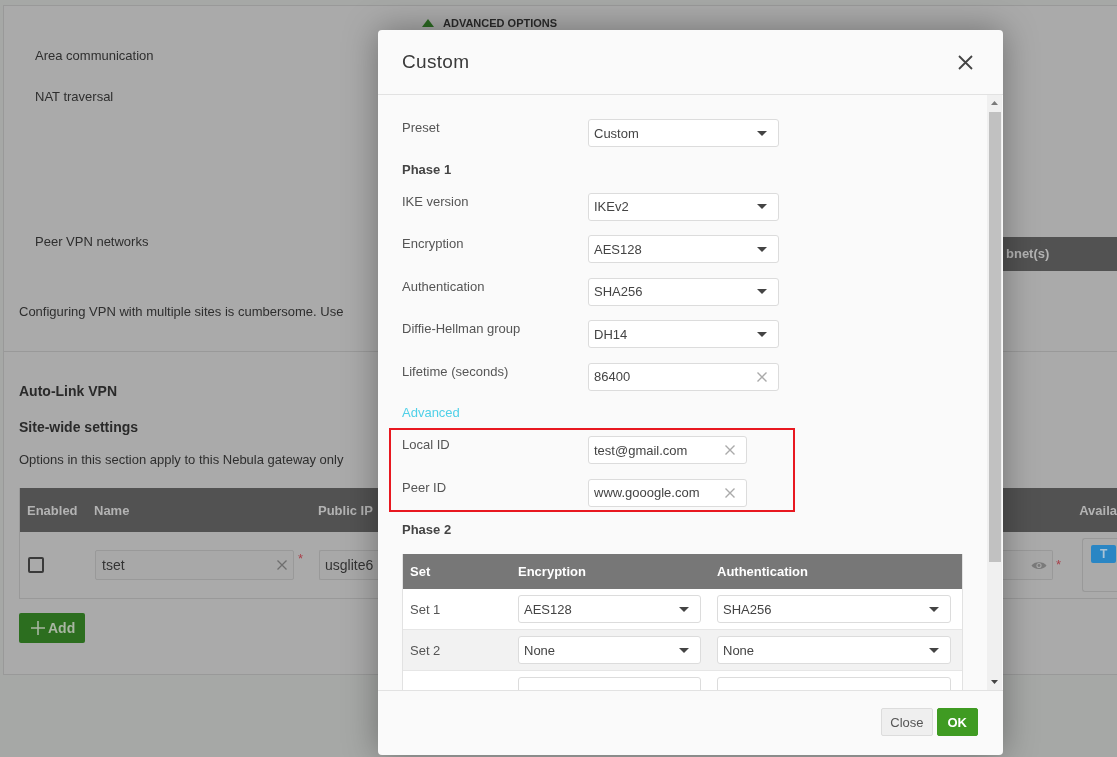 The width and height of the screenshot is (1117, 757). Describe the element at coordinates (194, 565) in the screenshot. I see `text-field: tset` at that location.